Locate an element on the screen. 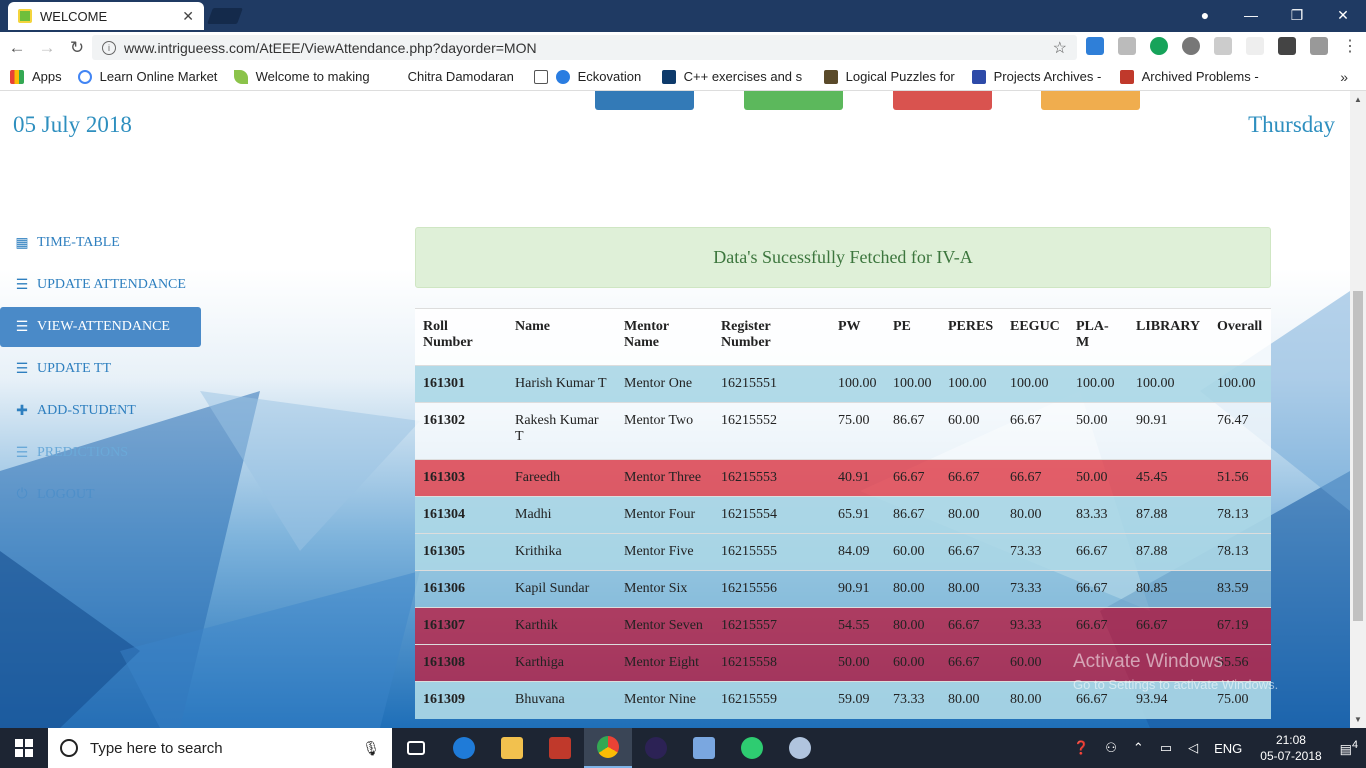  bookmark-item: Logical Puzzles for Ir is located at coordinates (889, 76).